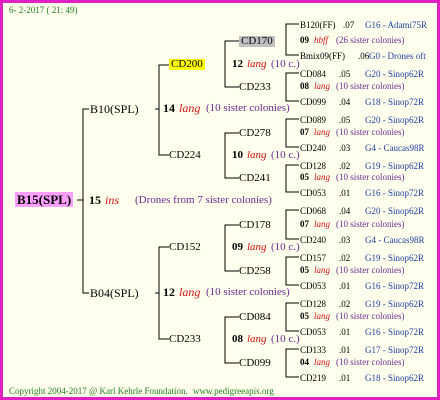 This screenshot has width=440, height=400. I want to click on gen3-name: CD170, so click(257, 41).